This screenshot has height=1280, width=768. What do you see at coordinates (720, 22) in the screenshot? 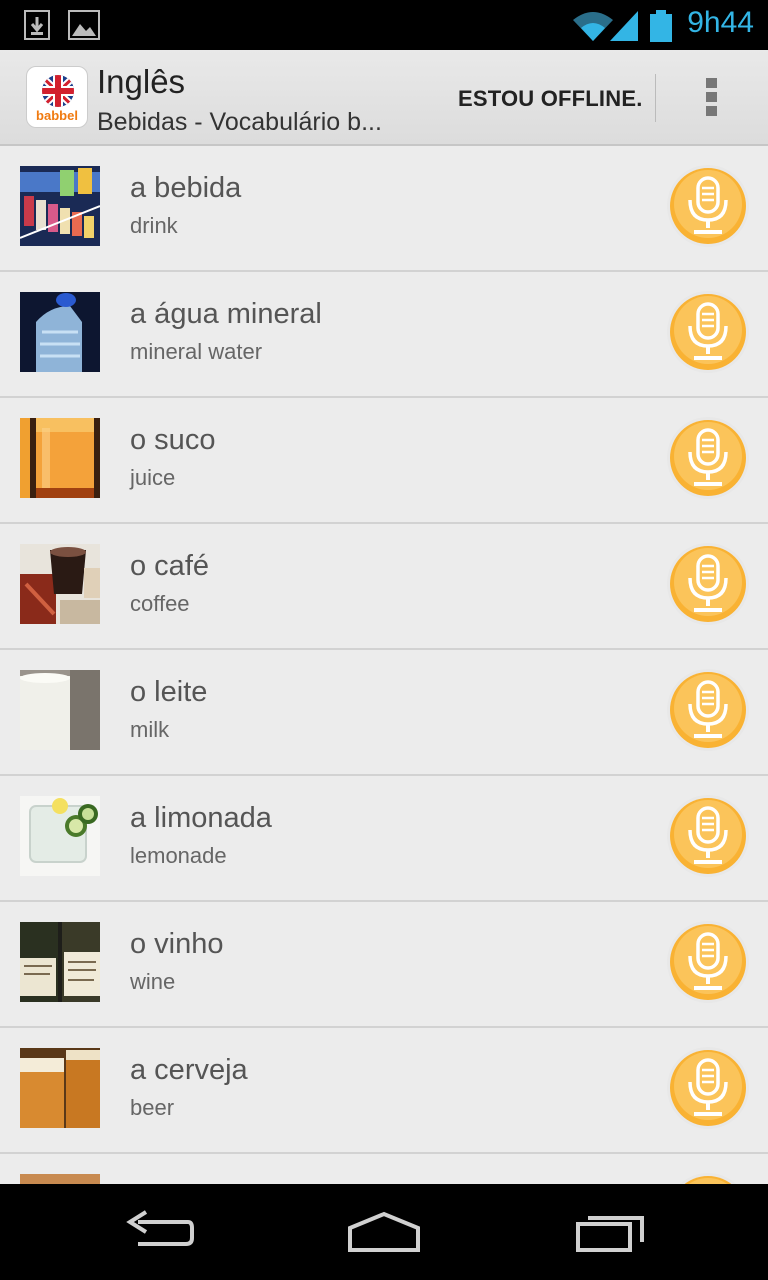
I see `clock: 9h44` at bounding box center [720, 22].